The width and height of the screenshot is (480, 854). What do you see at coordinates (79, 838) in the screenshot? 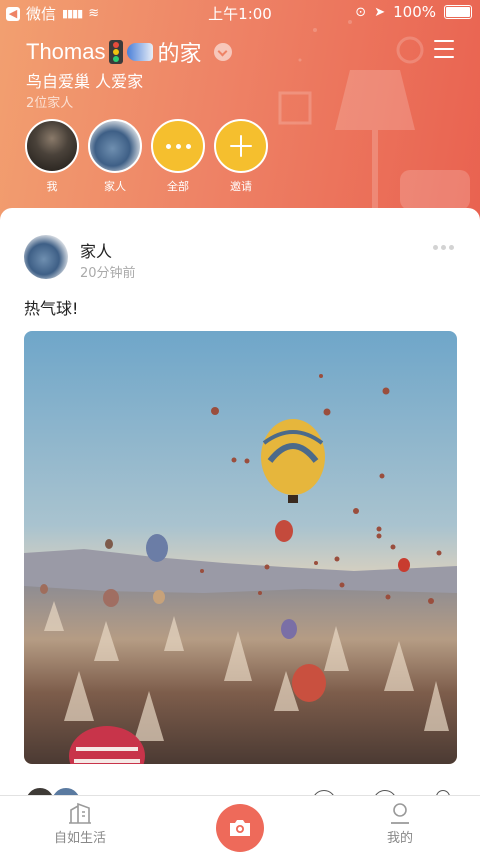
I see `tab-label: 自如生活` at bounding box center [79, 838].